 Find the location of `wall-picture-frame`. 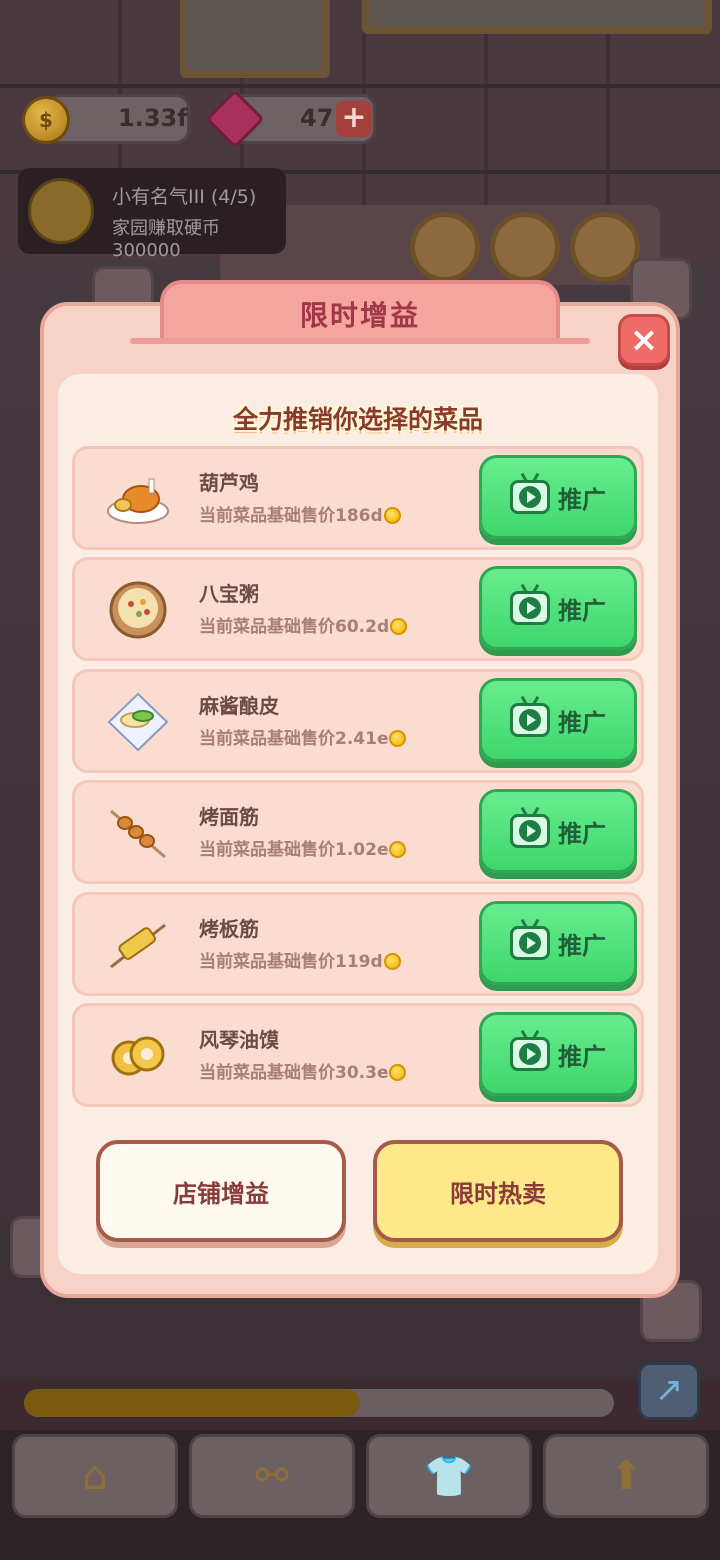

wall-picture-frame is located at coordinates (255, 39).